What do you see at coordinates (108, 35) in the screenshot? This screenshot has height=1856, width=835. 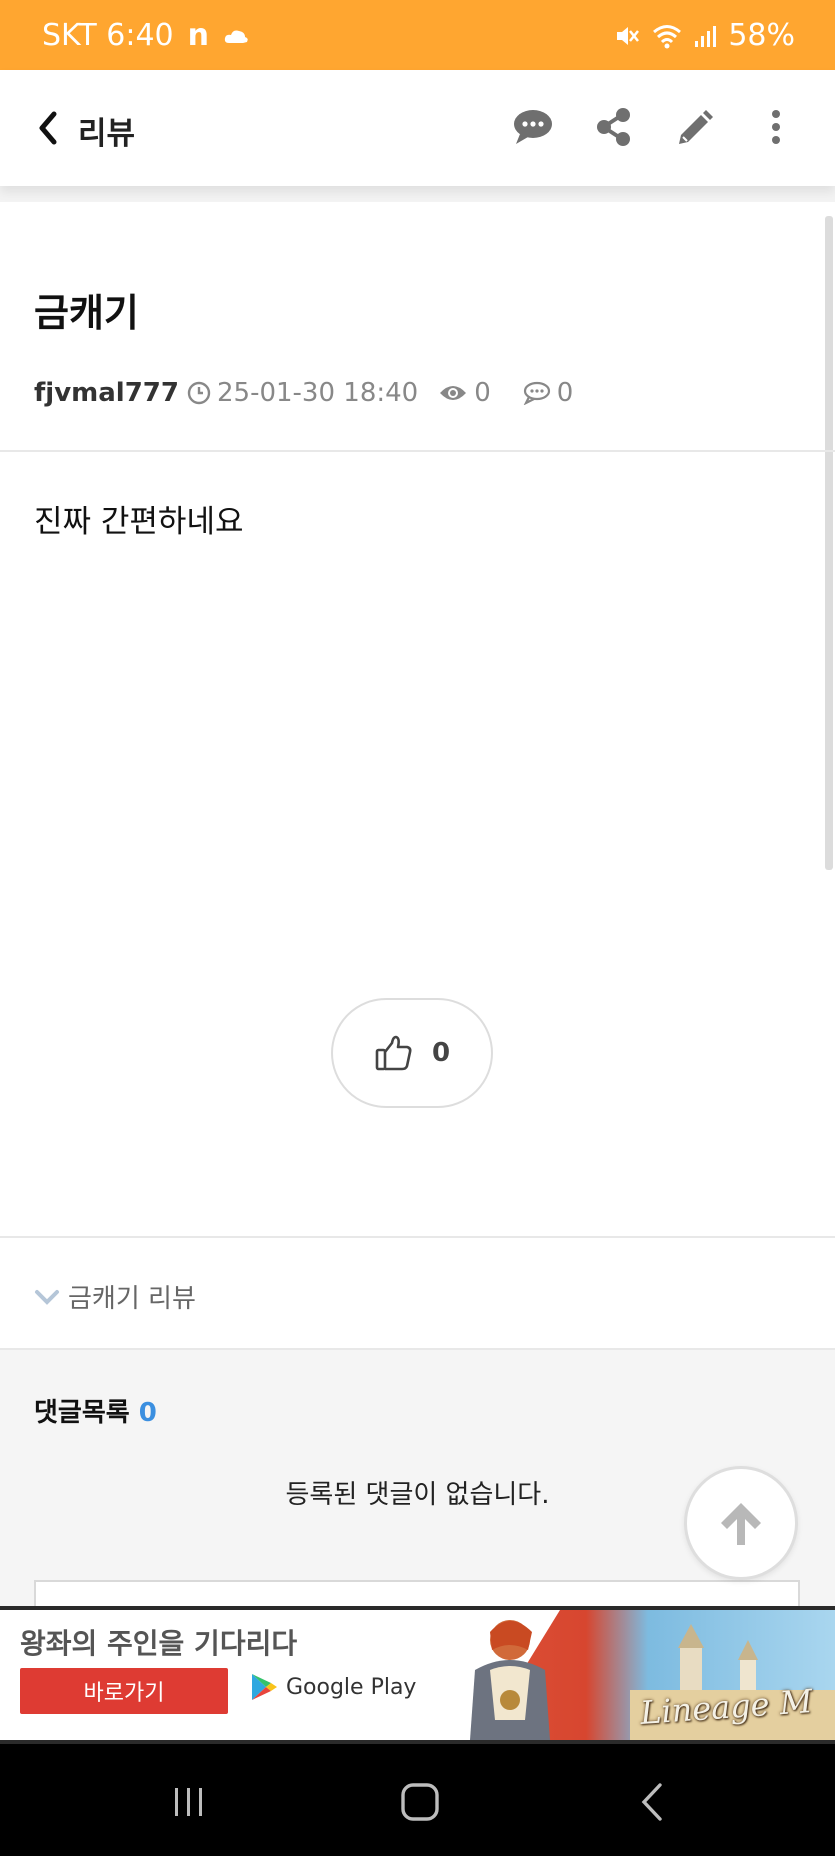 I see `carrier-time: SKT 6:40` at bounding box center [108, 35].